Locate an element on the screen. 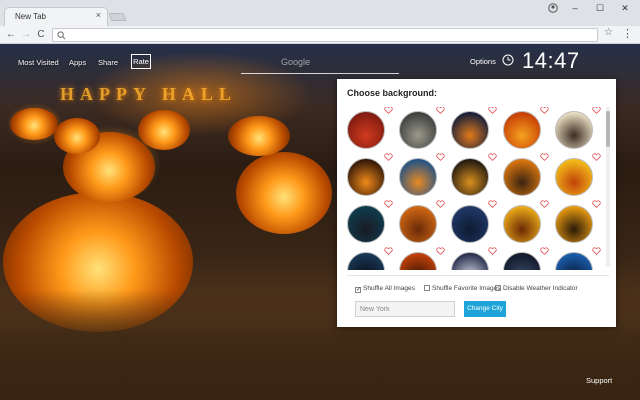 The image size is (640, 400). clock-icon is located at coordinates (508, 60).